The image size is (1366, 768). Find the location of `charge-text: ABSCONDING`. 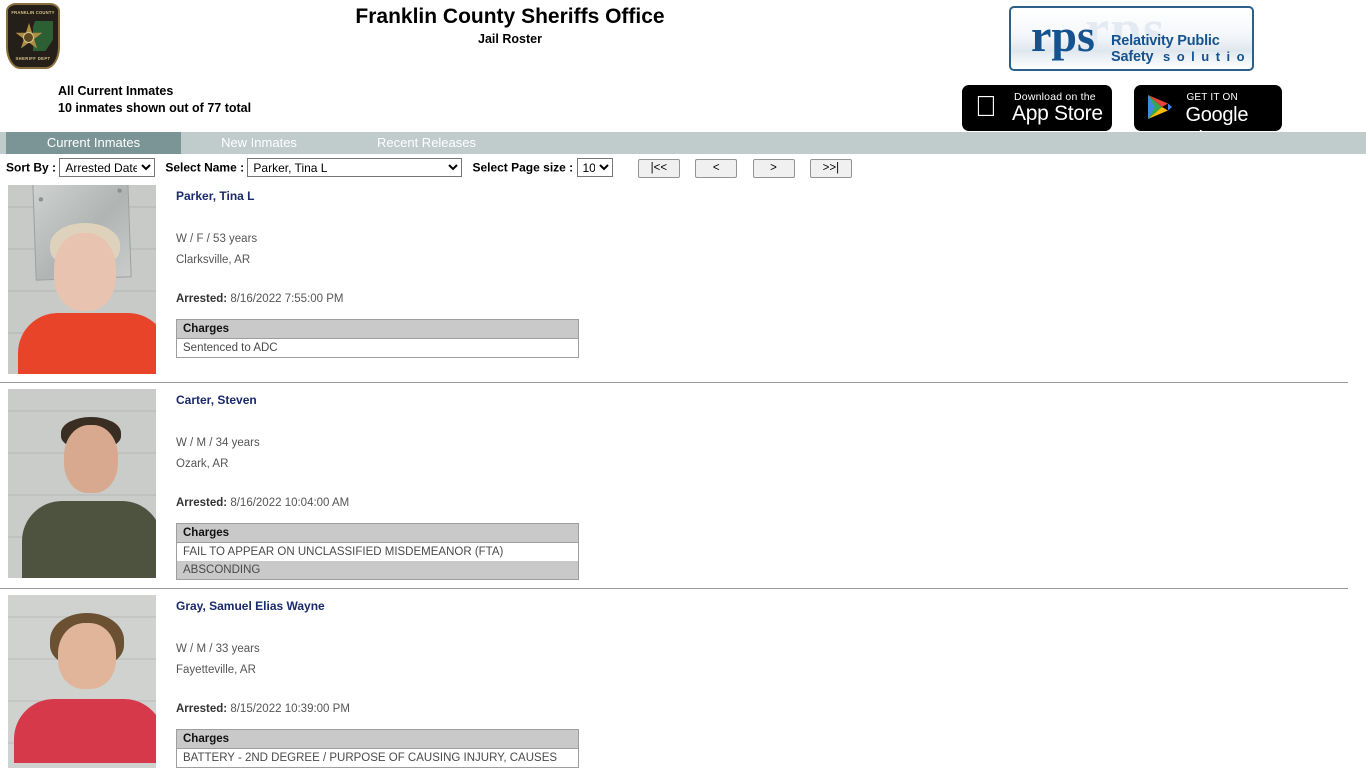

charge-text: ABSCONDING is located at coordinates (377, 570).